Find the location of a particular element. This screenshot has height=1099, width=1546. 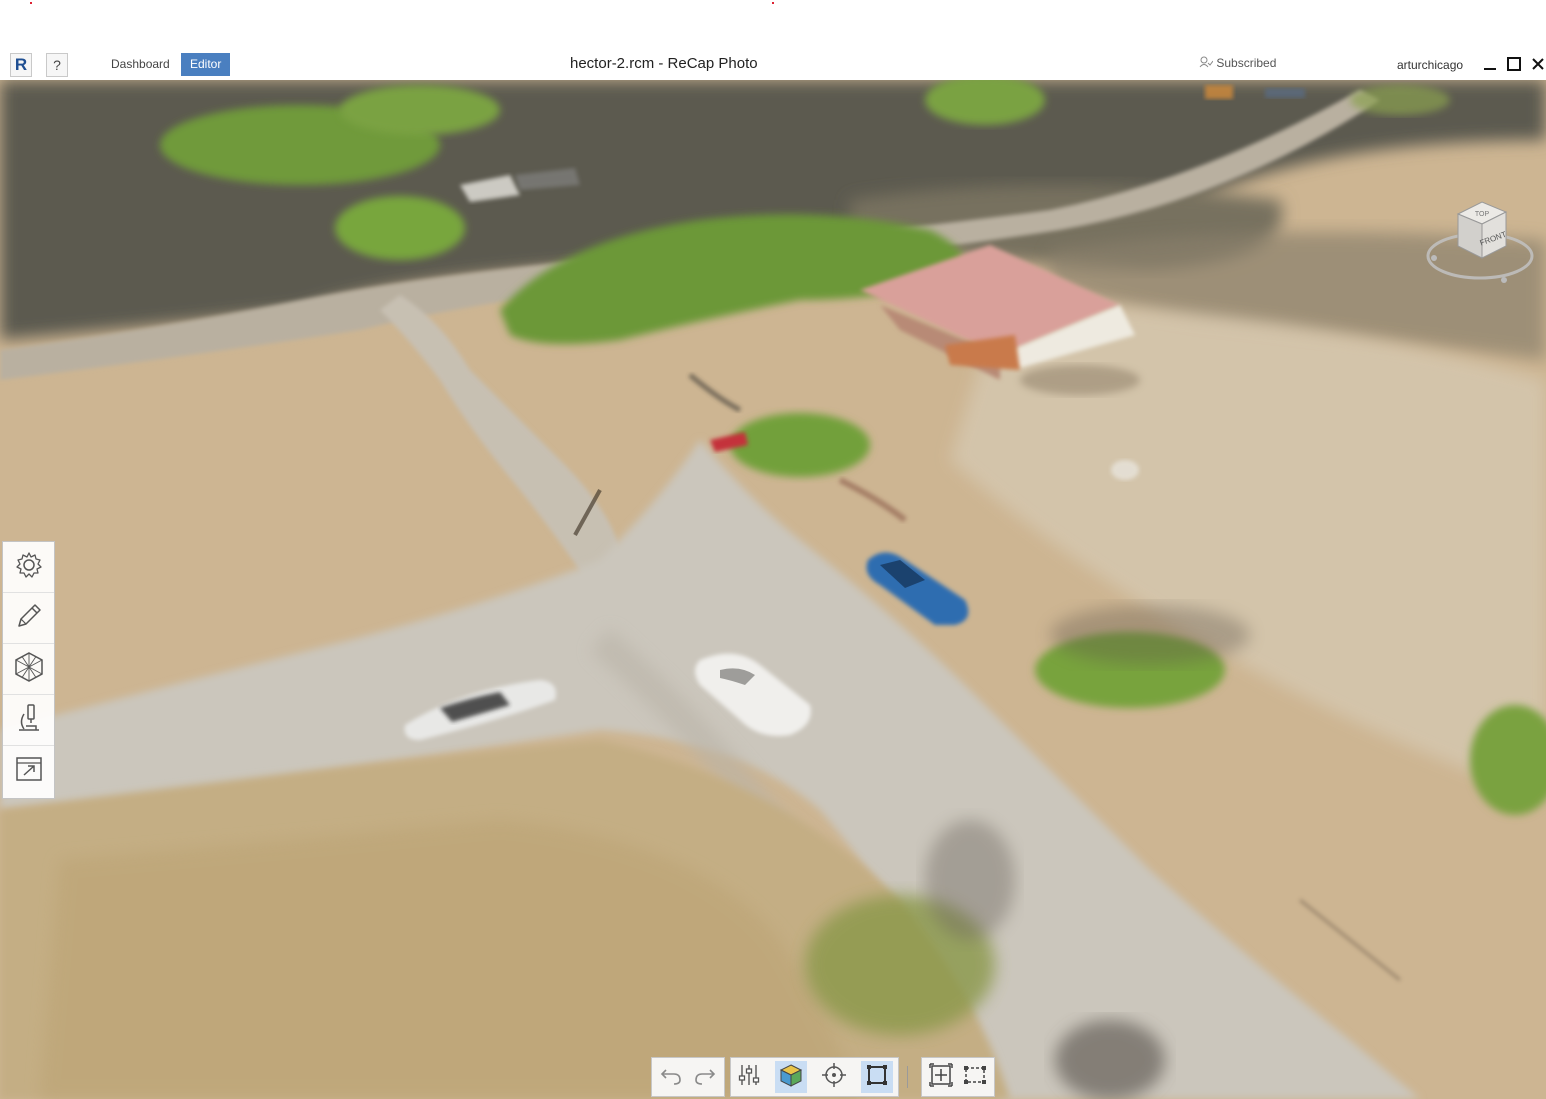

subscription-label: Subscribed is located at coordinates (1246, 63).